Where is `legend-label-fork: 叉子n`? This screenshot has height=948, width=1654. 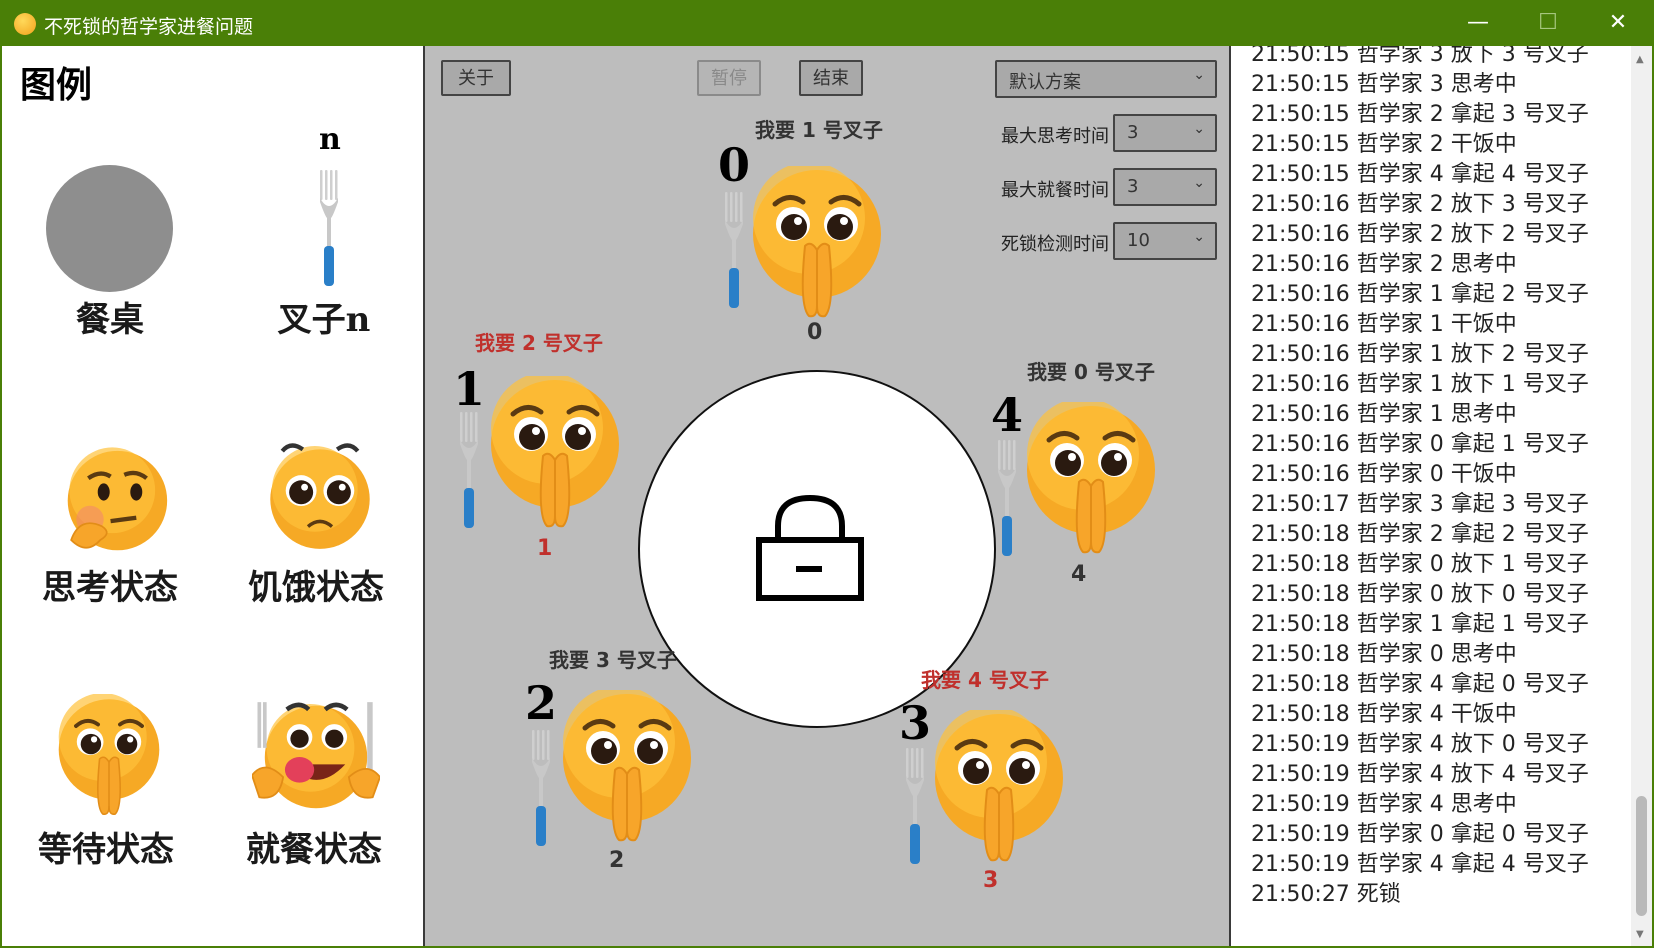
legend-label-fork: 叉子n is located at coordinates (324, 320).